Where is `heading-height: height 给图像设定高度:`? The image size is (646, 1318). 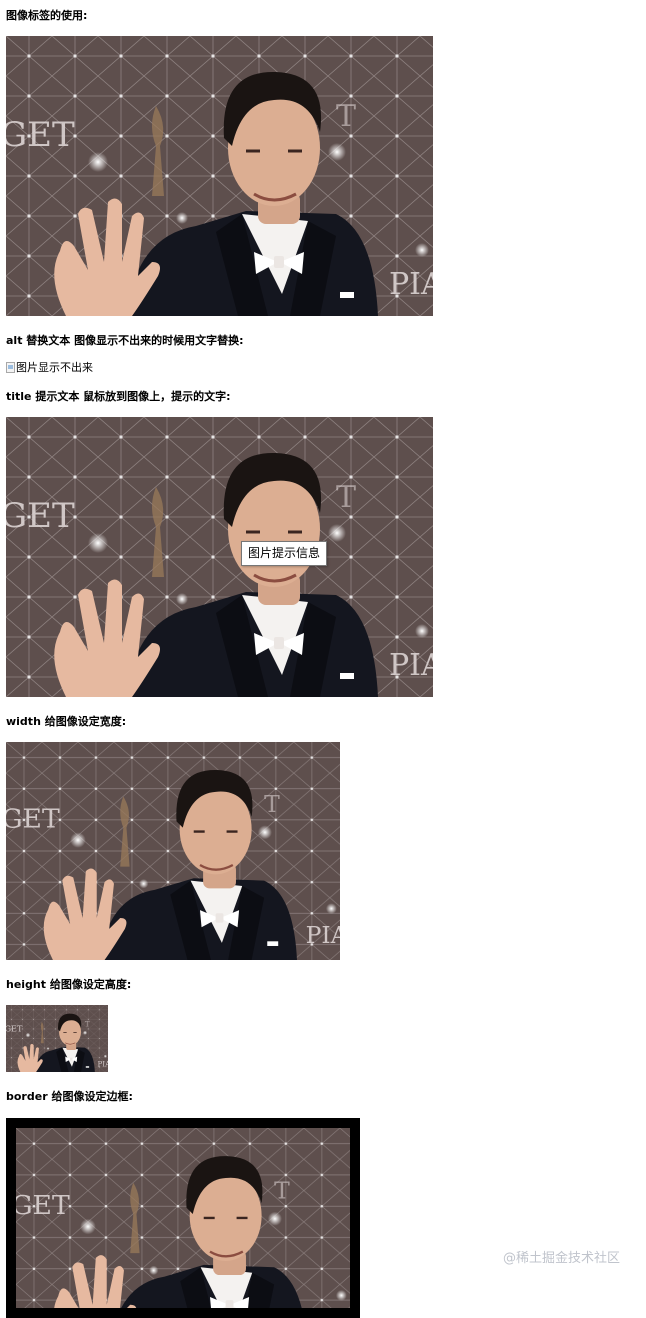 heading-height: height 给图像设定高度: is located at coordinates (69, 984).